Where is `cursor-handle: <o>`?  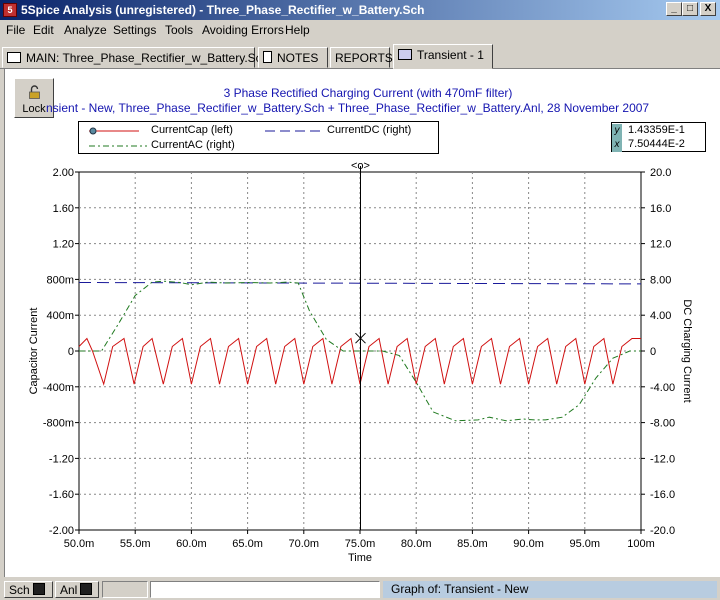 cursor-handle: <o> is located at coordinates (360, 166).